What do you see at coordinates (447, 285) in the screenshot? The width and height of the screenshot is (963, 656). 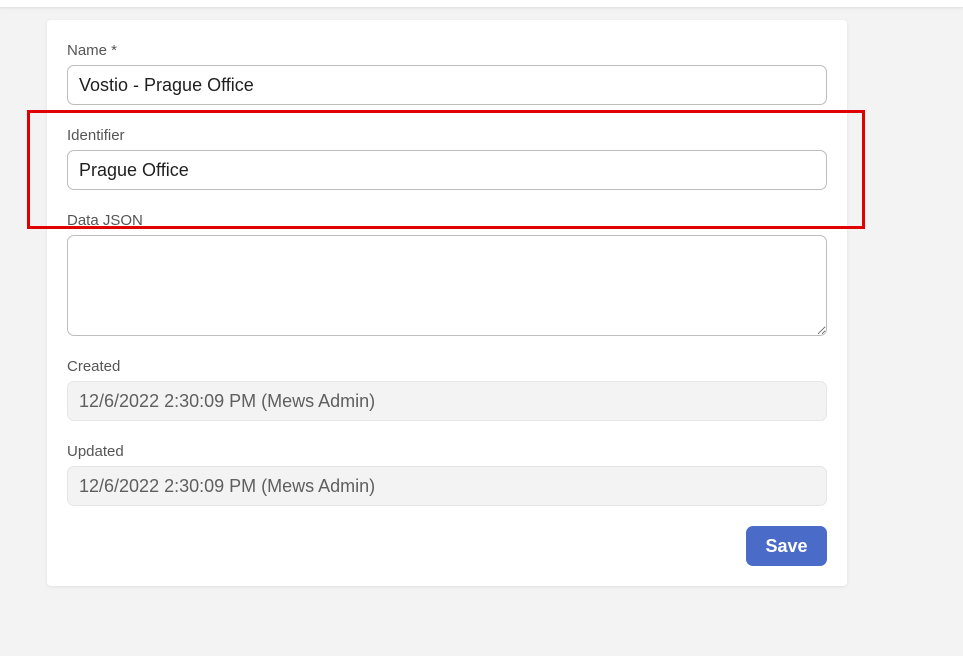 I see `data-json-textarea` at bounding box center [447, 285].